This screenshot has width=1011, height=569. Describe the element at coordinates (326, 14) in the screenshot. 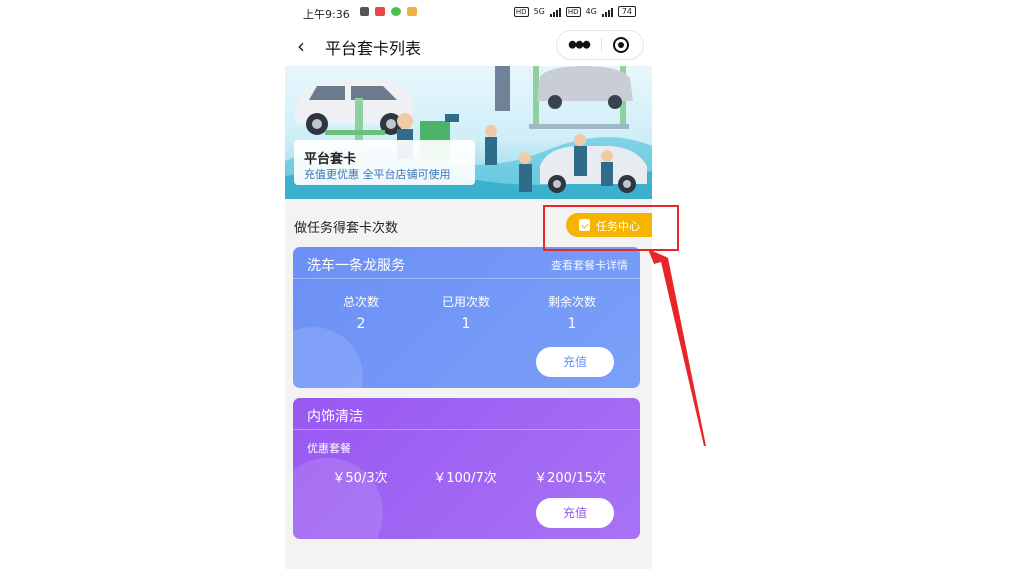

I see `status-time: 上午9:36` at that location.